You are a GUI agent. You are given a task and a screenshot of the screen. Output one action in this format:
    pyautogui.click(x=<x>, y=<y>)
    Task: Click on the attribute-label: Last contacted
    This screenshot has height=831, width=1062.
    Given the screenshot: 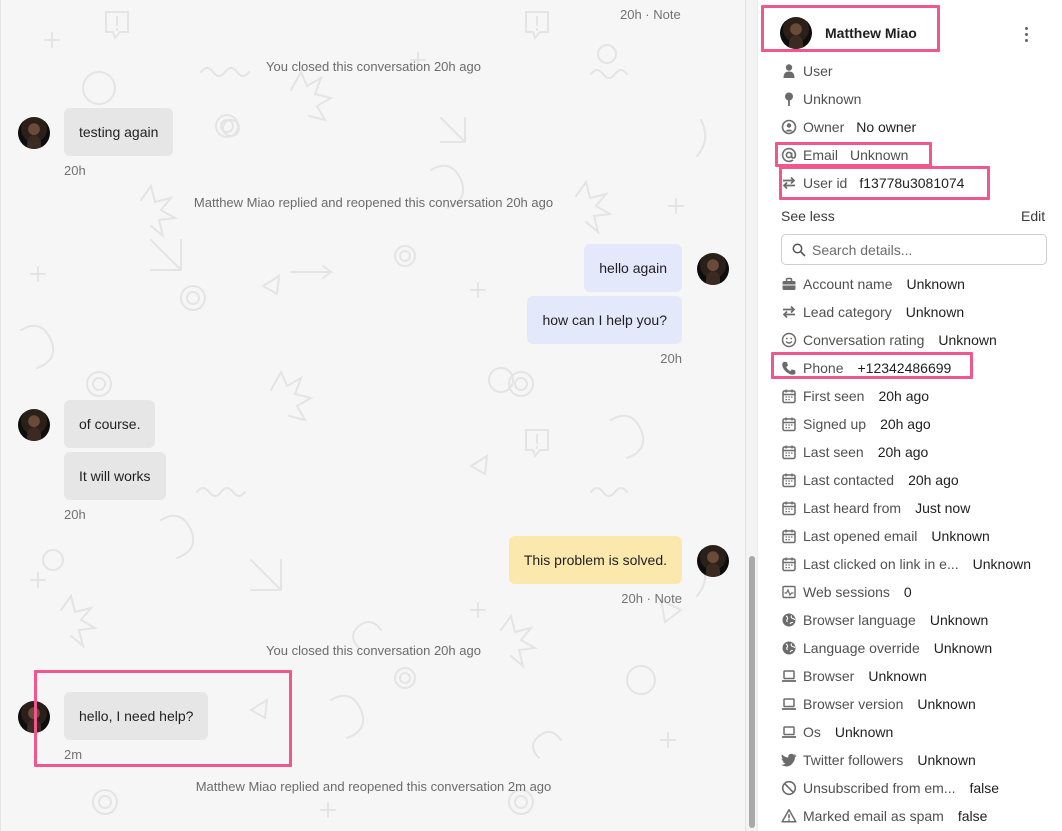 What is the action you would take?
    pyautogui.click(x=849, y=480)
    